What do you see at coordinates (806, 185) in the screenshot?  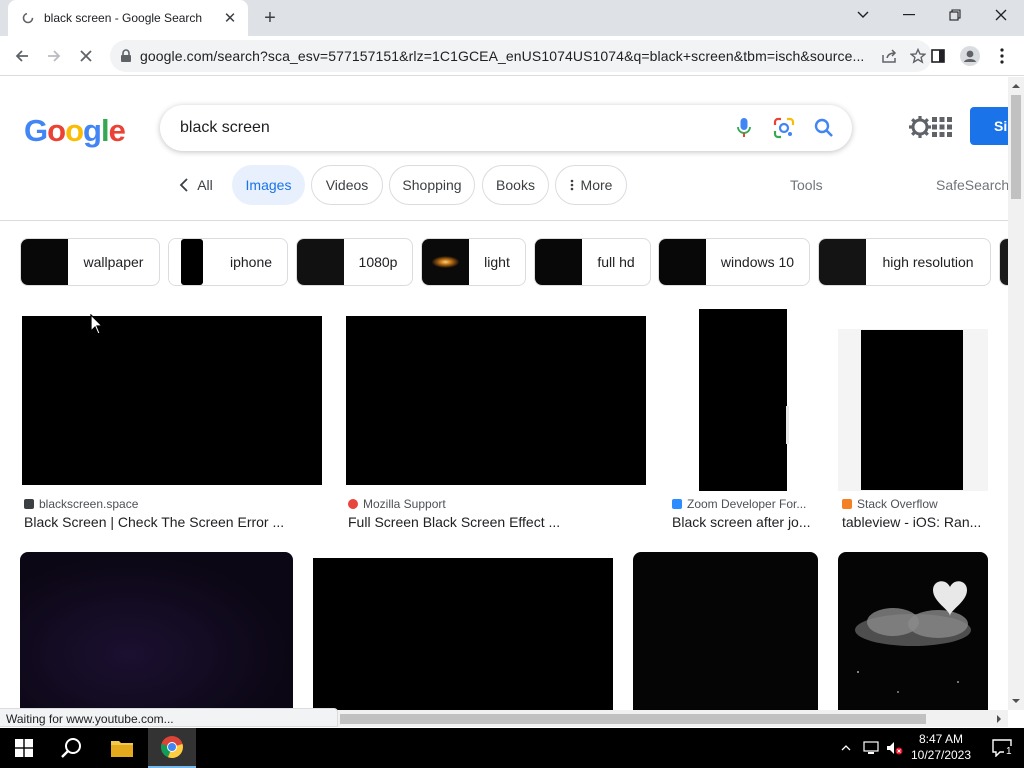 I see `tools-button: Tools` at bounding box center [806, 185].